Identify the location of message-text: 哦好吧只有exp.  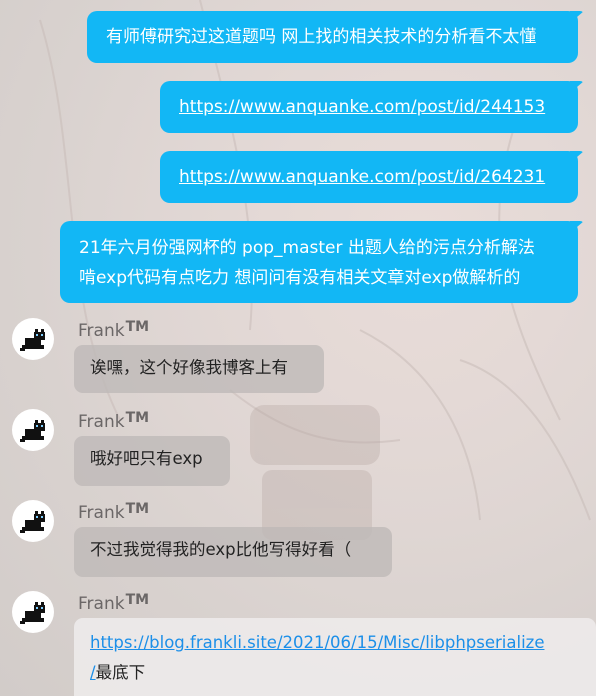
(146, 458).